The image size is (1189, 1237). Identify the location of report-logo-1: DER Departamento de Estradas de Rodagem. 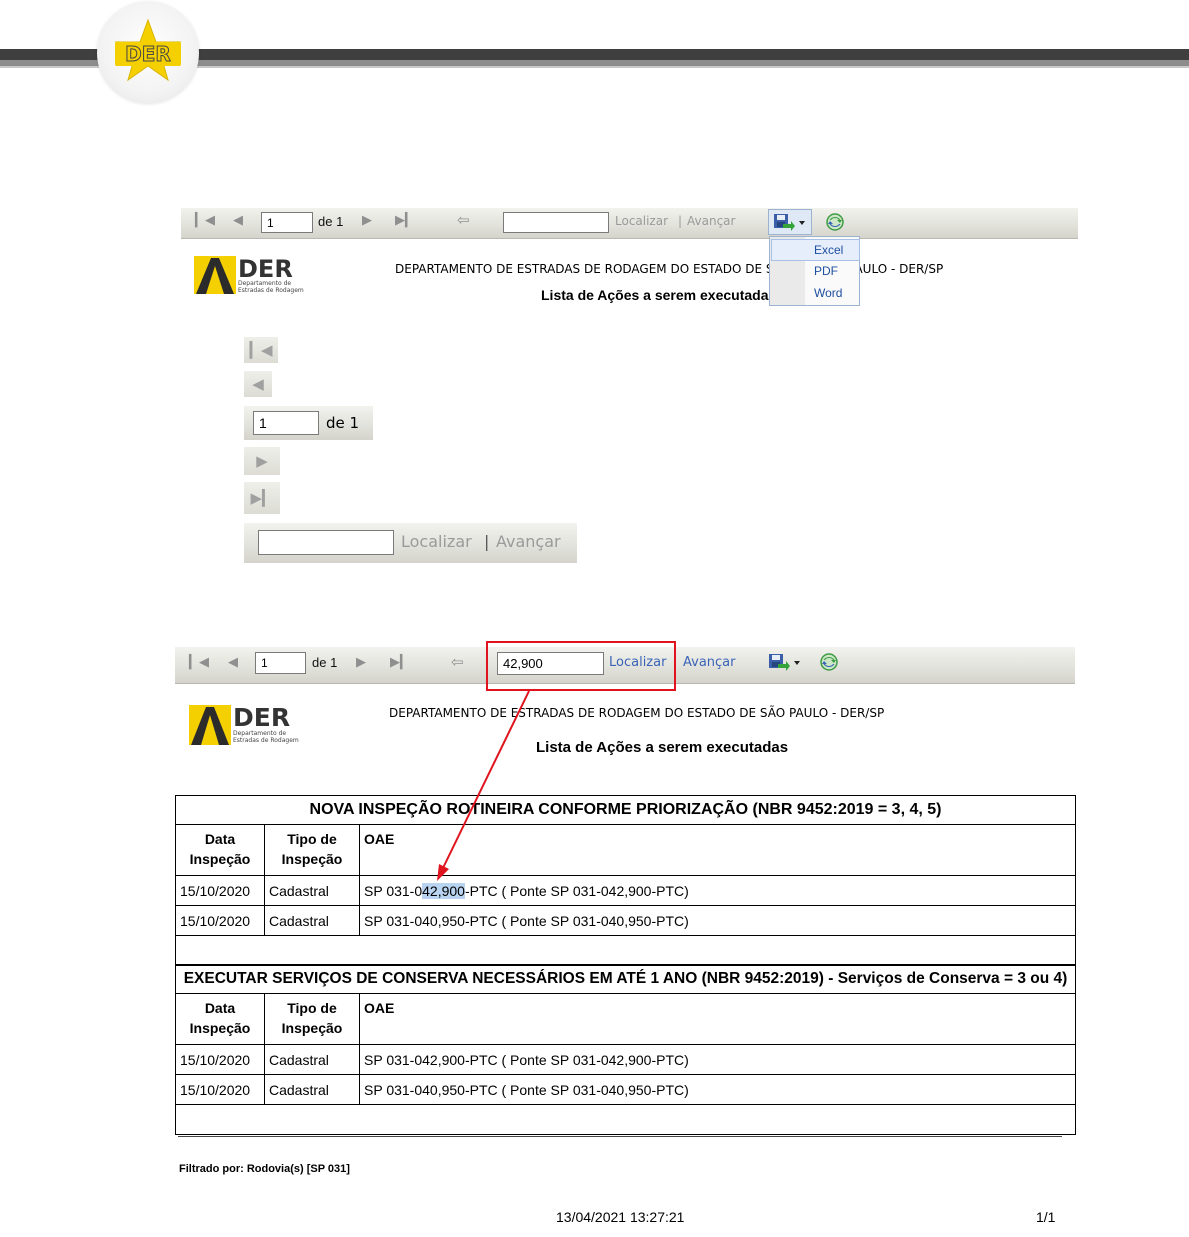
(249, 275).